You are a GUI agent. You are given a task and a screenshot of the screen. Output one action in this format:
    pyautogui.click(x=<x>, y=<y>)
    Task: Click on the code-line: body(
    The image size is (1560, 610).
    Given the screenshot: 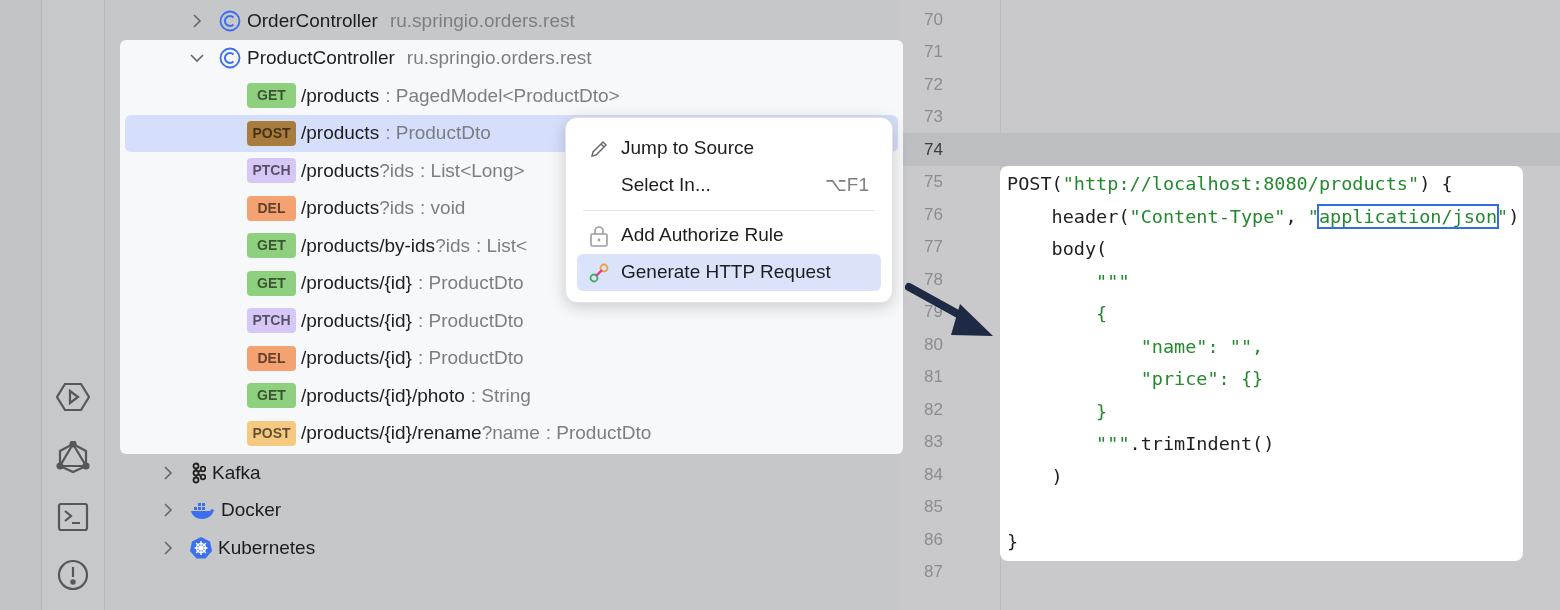 What is the action you would take?
    pyautogui.click(x=1079, y=249)
    